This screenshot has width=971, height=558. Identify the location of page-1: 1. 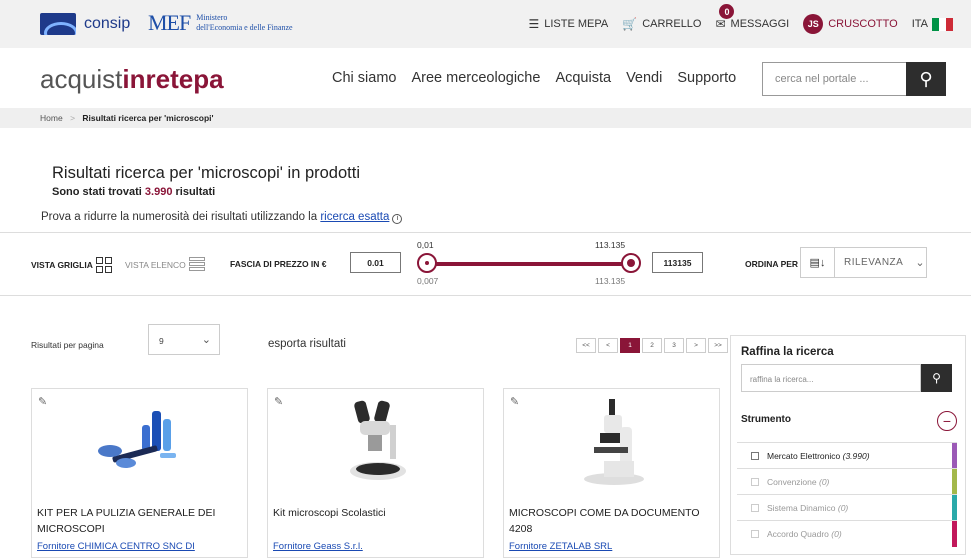
(630, 345).